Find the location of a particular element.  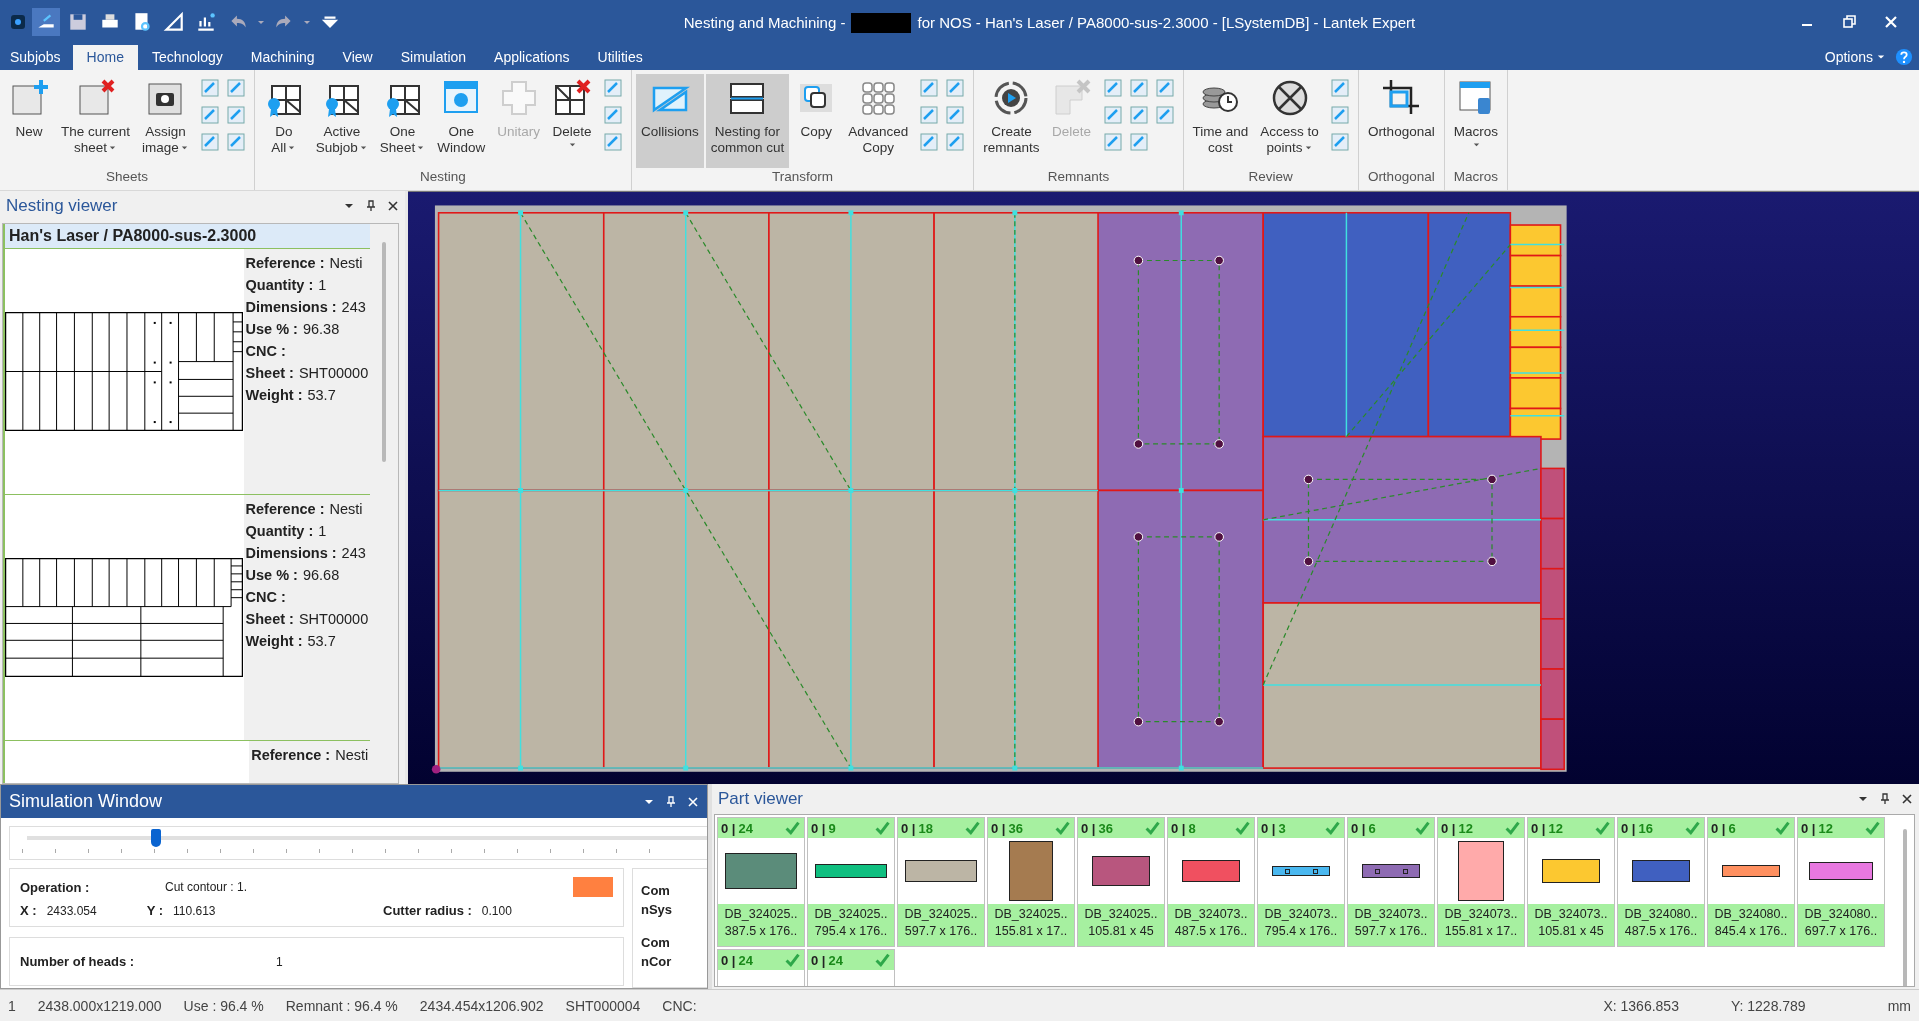

simulation-slider is located at coordinates (367, 838).